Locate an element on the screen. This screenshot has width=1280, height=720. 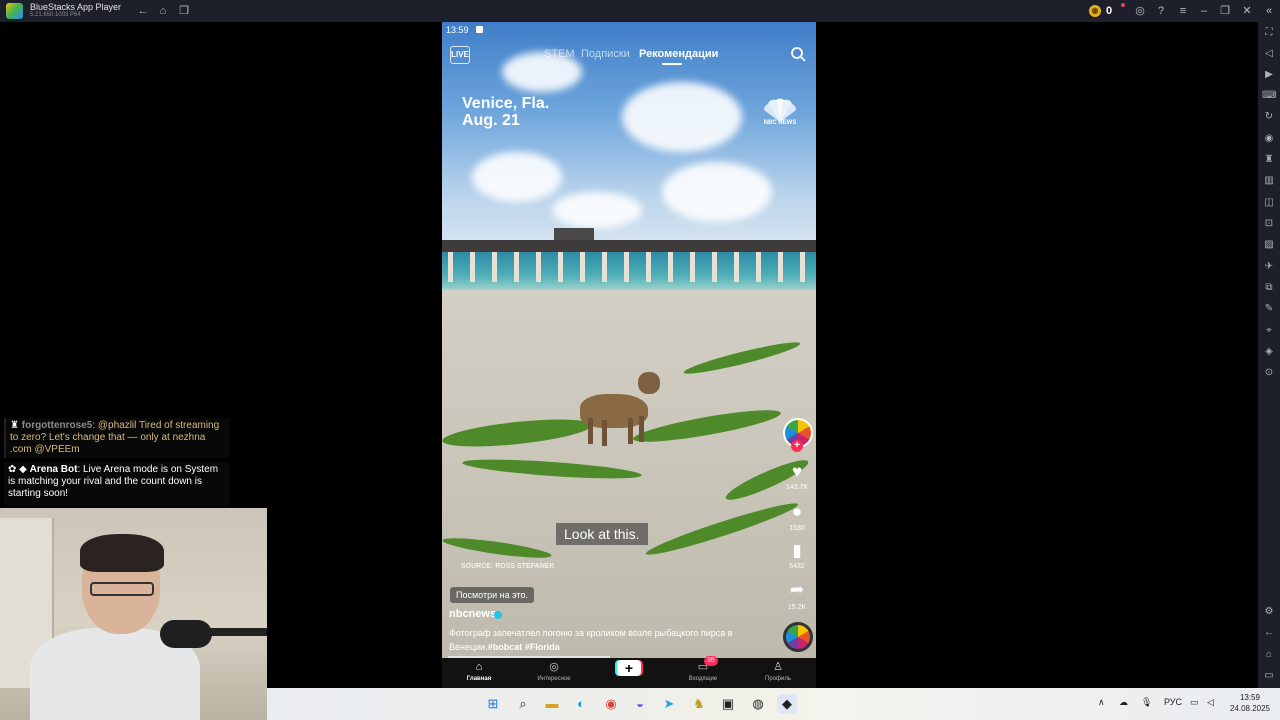
android-home-icon: ⌂ is located at coordinates (1269, 655).